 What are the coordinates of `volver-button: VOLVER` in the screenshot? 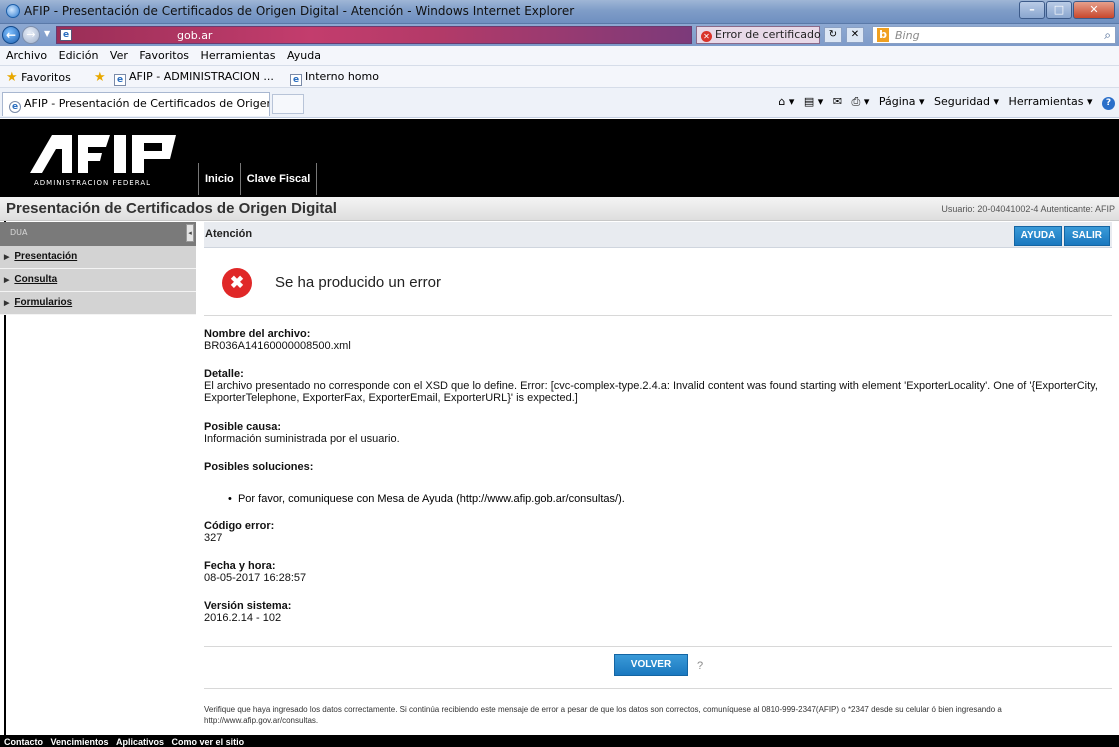 It's located at (651, 665).